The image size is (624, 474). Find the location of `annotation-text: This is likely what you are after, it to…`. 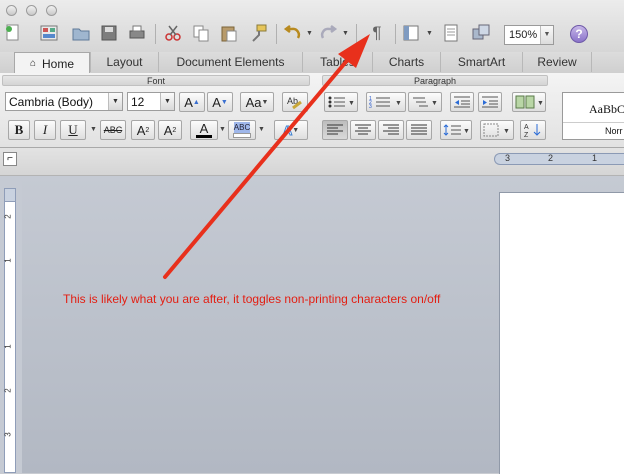

annotation-text: This is likely what you are after, it to… is located at coordinates (252, 299).